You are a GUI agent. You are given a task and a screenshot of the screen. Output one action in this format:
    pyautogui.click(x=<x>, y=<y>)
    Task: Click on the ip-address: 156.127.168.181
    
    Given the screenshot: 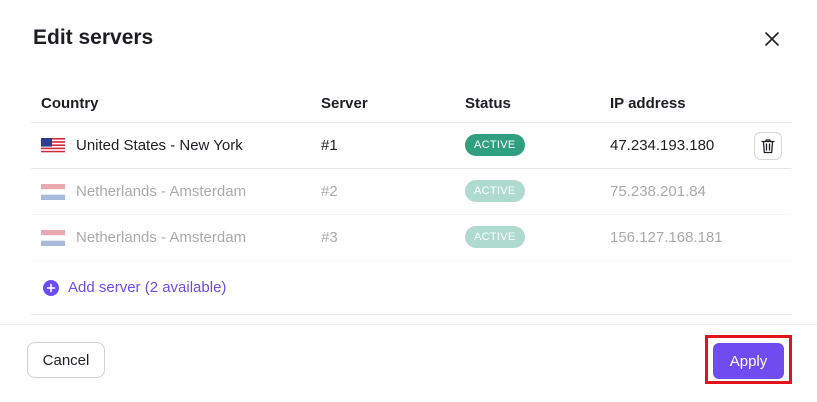 What is the action you would take?
    pyautogui.click(x=666, y=237)
    